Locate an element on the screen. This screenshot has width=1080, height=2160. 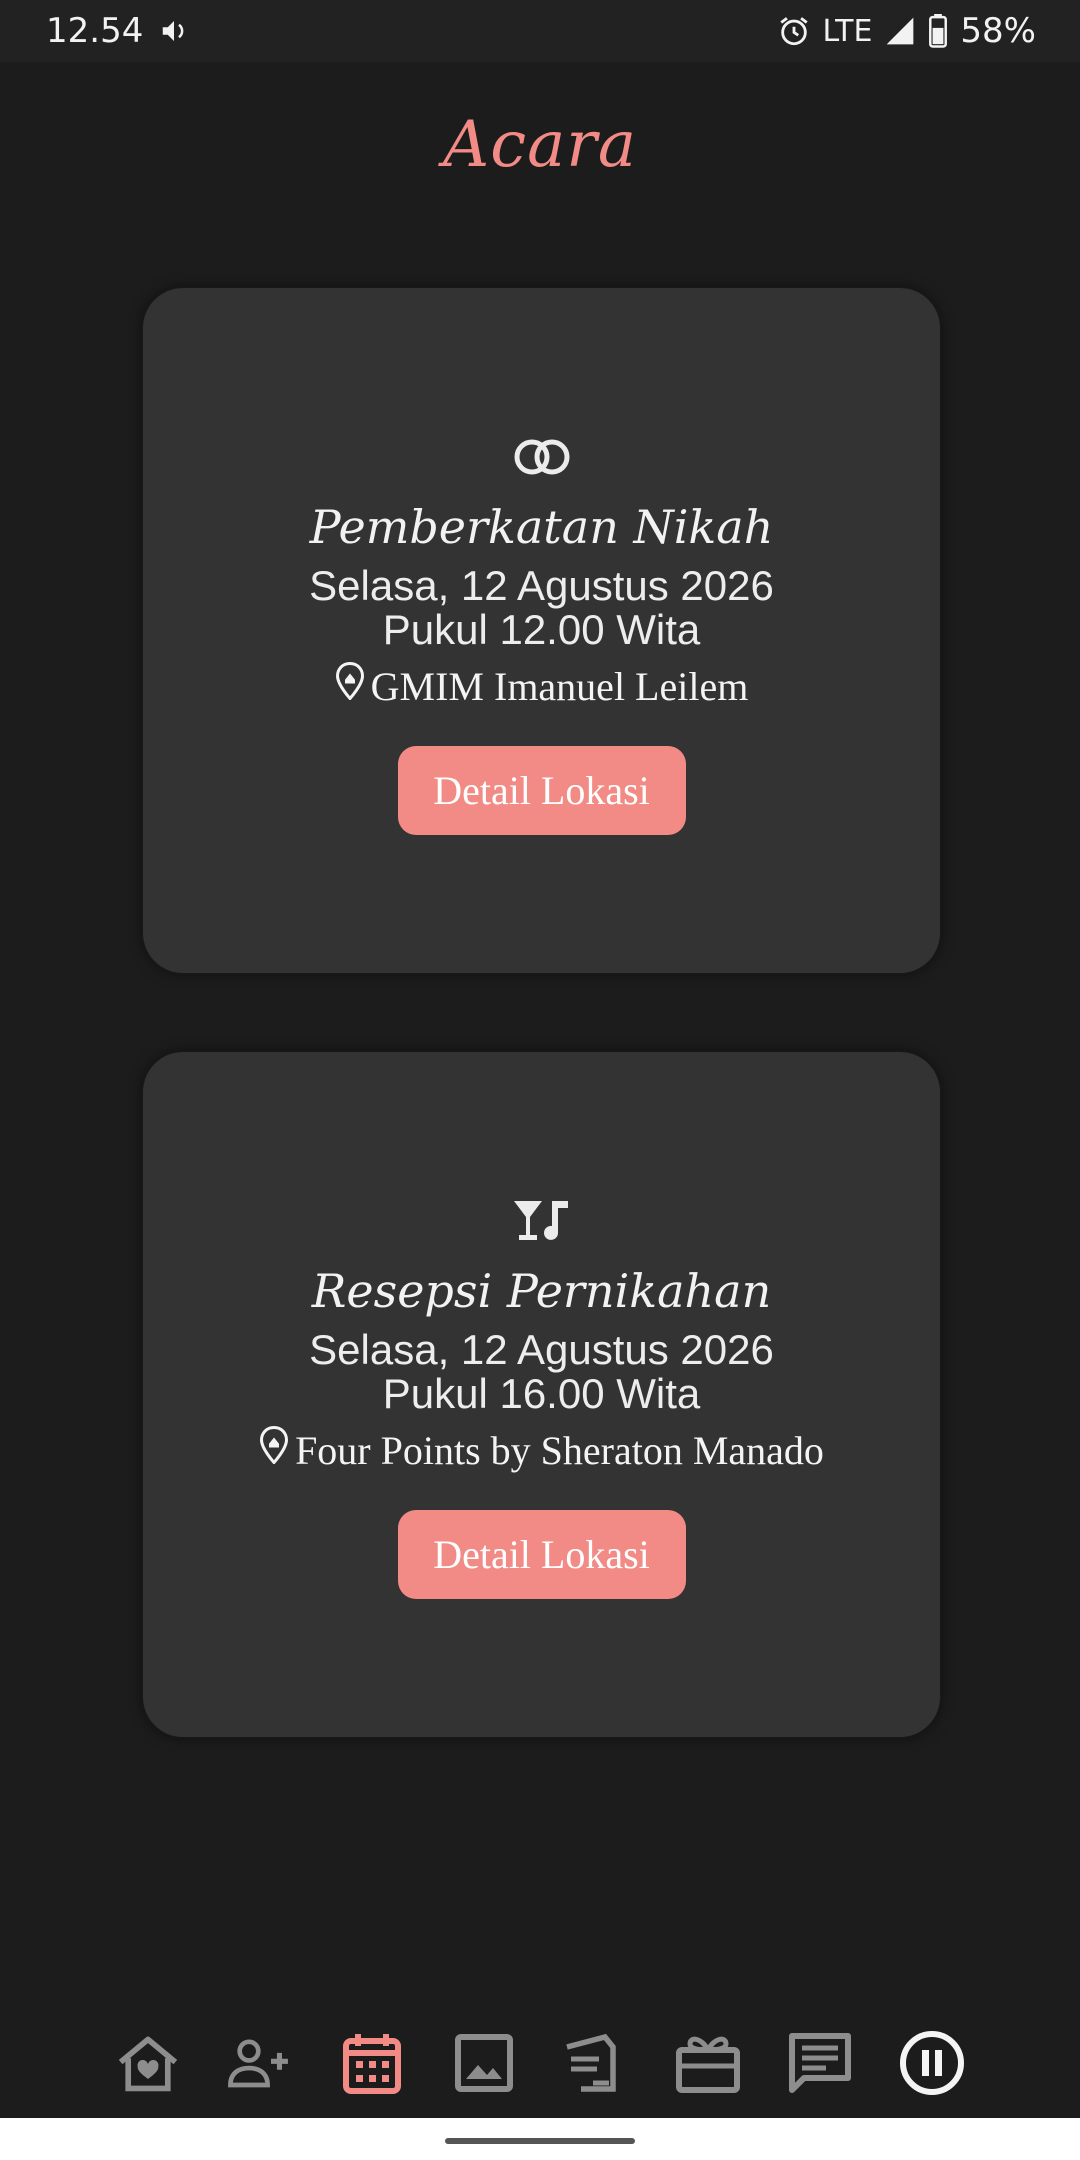
volume-icon is located at coordinates (174, 31).